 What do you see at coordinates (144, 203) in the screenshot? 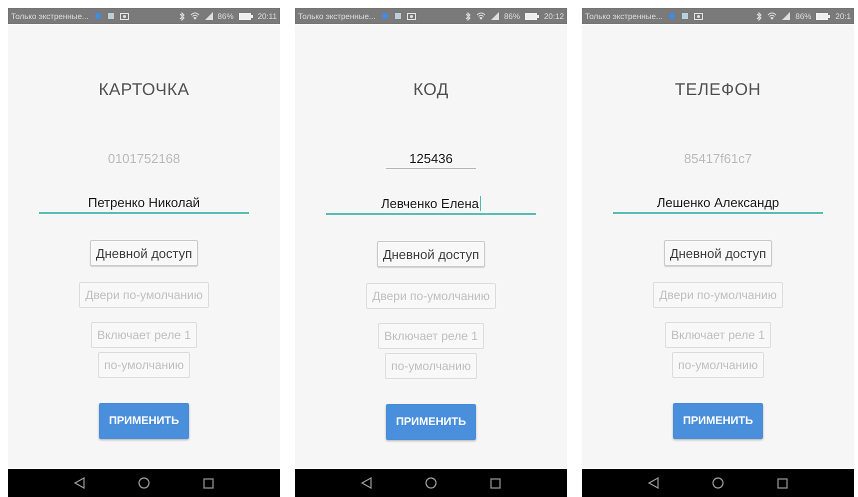
I see `name-field: Петренко Николай` at bounding box center [144, 203].